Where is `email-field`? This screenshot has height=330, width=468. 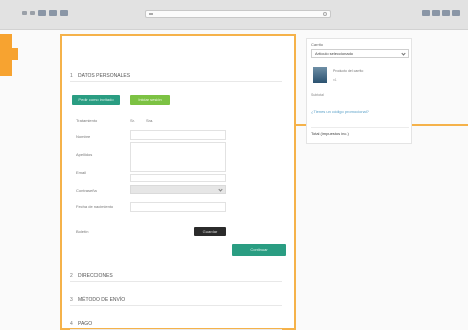 email-field is located at coordinates (178, 178).